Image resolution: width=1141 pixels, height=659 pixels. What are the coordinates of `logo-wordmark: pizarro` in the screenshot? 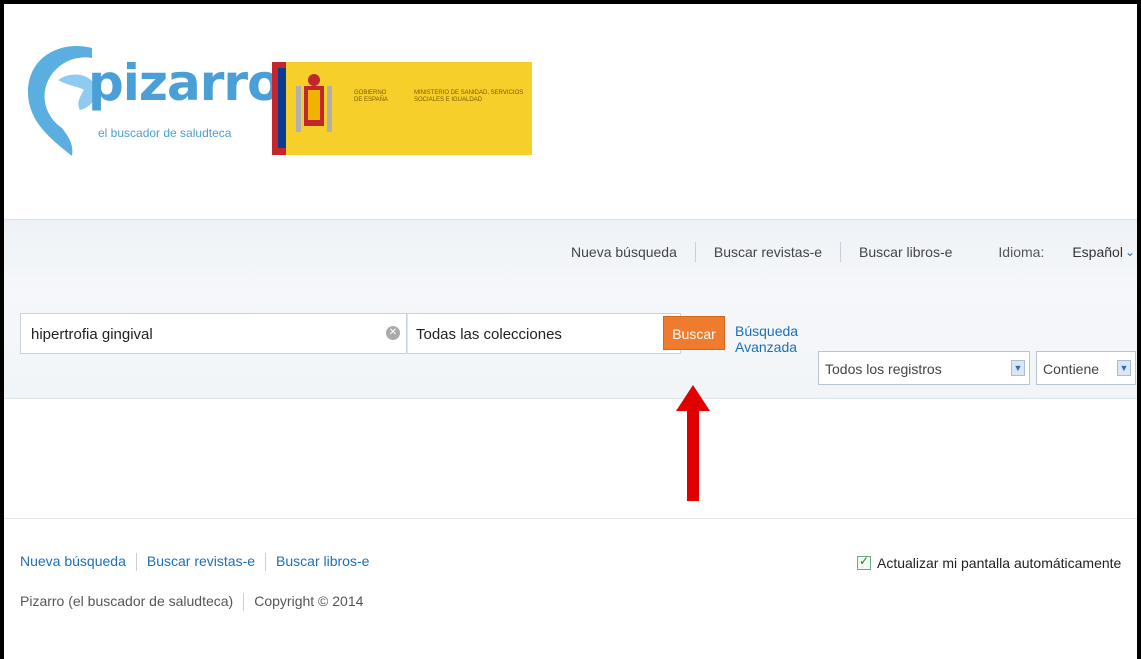 It's located at (184, 83).